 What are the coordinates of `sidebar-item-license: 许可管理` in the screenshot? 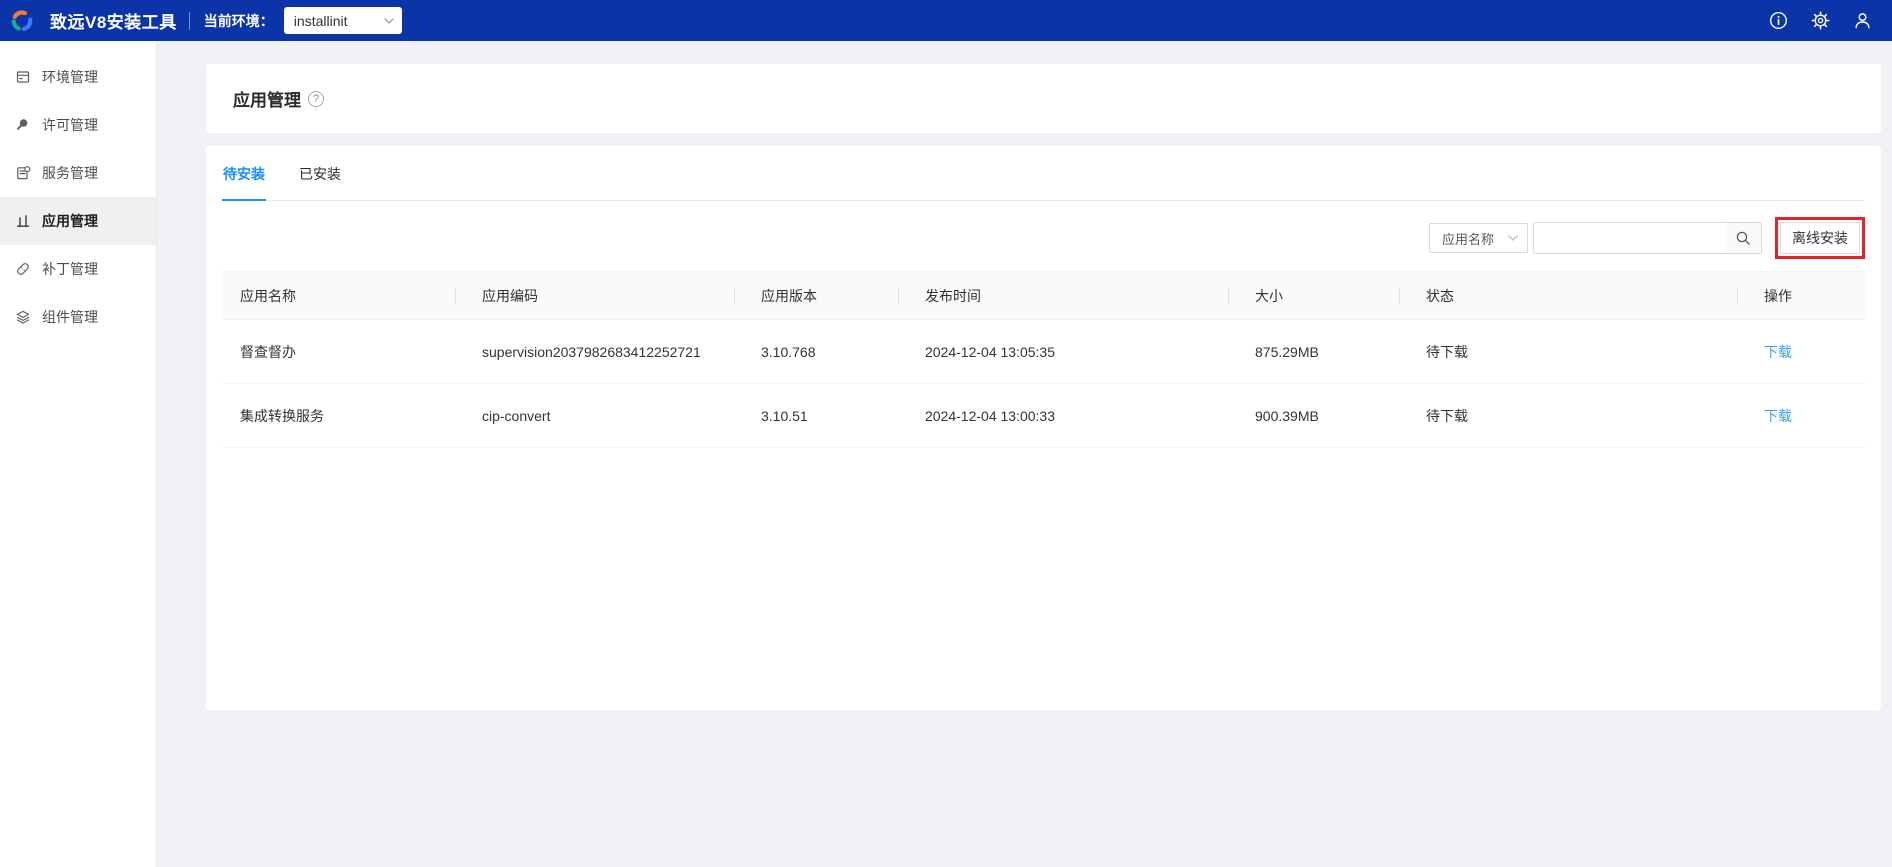 It's located at (78, 125).